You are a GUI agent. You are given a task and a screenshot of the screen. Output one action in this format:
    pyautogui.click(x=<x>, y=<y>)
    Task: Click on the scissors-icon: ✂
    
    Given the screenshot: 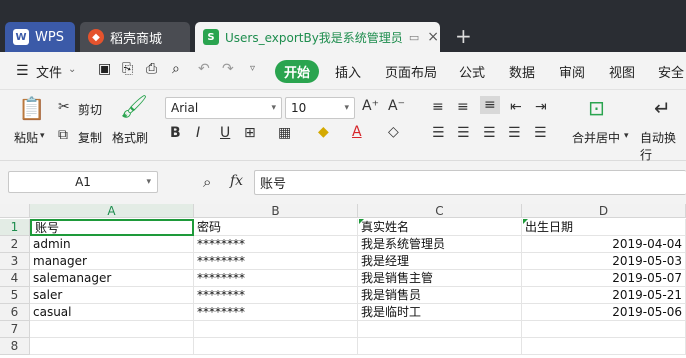 What is the action you would take?
    pyautogui.click(x=64, y=107)
    